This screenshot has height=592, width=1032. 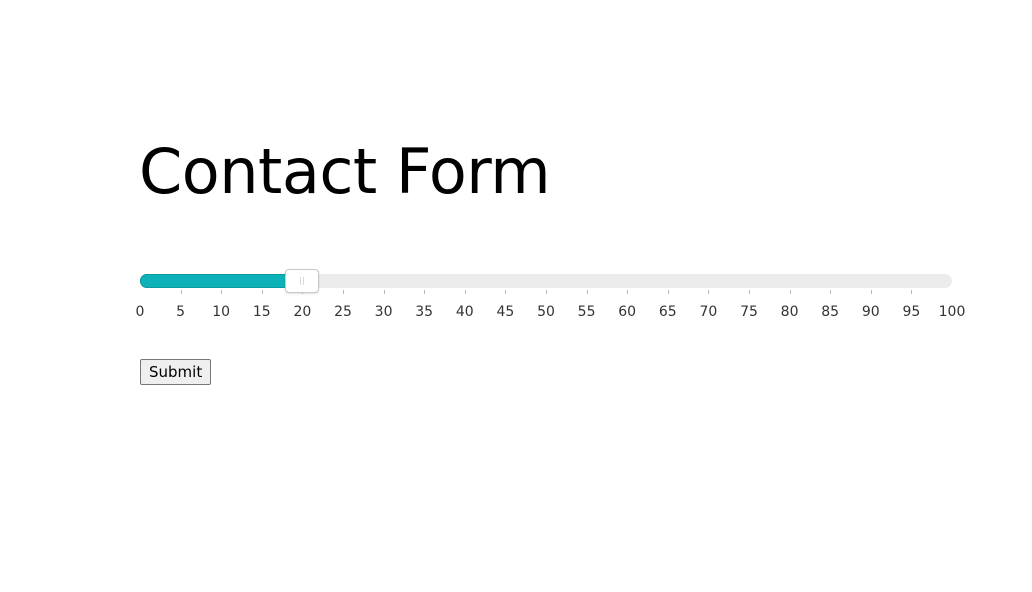 I want to click on tick-label: 60, so click(x=627, y=312).